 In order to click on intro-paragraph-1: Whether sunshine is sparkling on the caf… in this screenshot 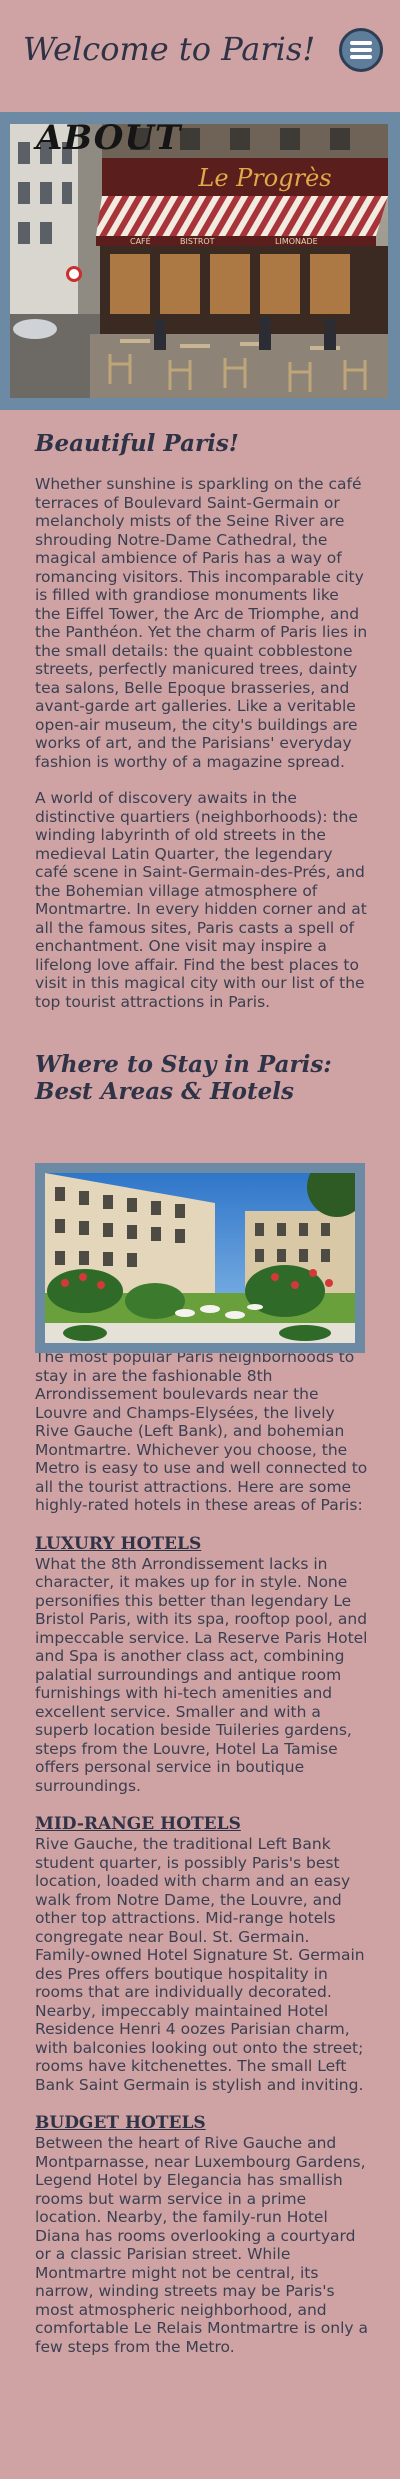, I will do `click(201, 623)`.